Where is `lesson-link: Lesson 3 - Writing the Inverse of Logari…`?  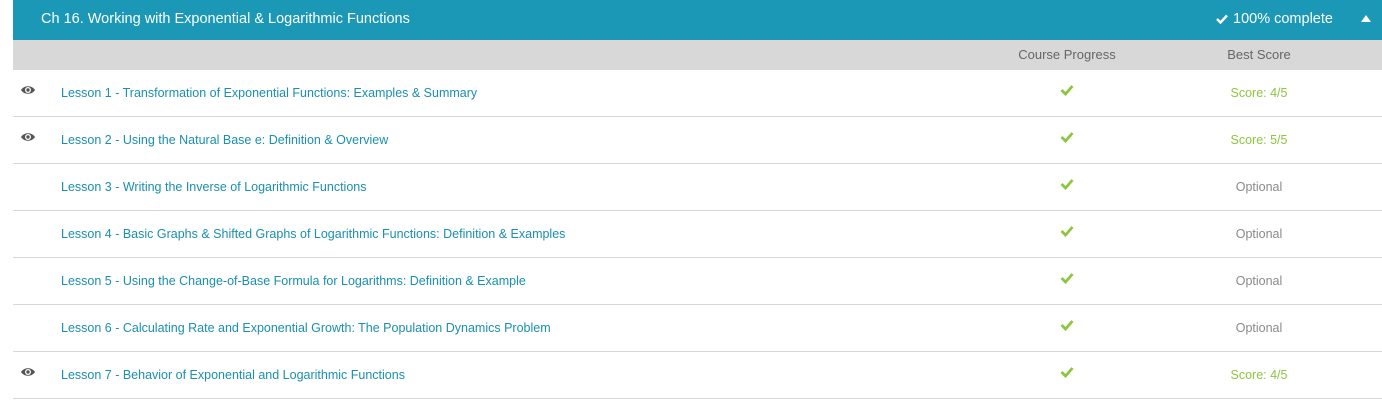
lesson-link: Lesson 3 - Writing the Inverse of Logari… is located at coordinates (213, 187).